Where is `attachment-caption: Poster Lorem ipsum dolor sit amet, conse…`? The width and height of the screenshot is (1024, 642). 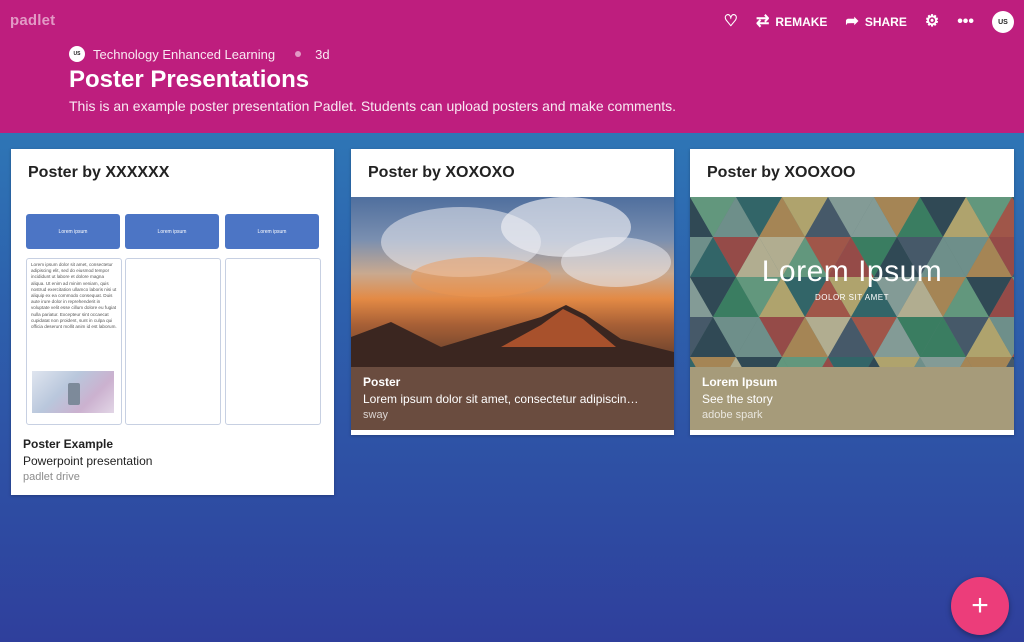 attachment-caption: Poster Lorem ipsum dolor sit amet, conse… is located at coordinates (512, 398).